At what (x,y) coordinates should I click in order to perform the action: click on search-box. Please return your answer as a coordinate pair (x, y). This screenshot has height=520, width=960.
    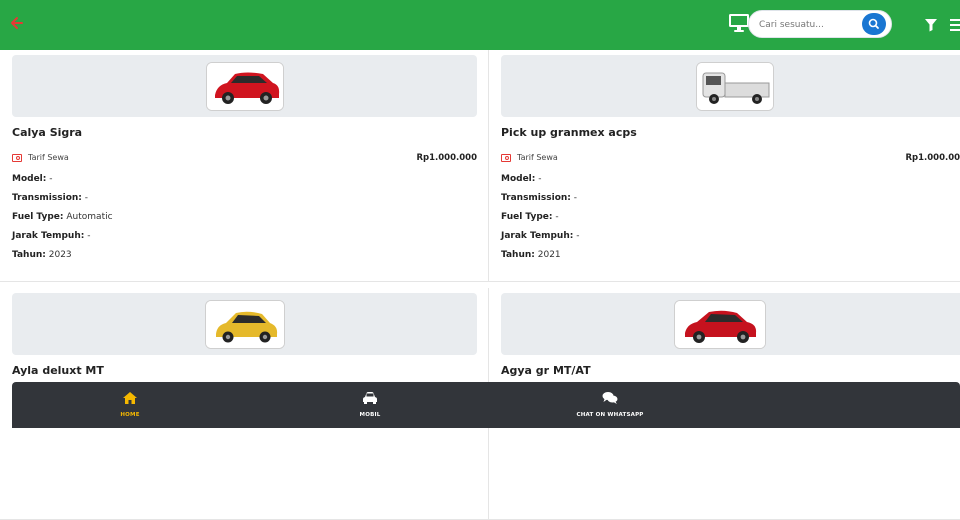
    Looking at the image, I should click on (820, 24).